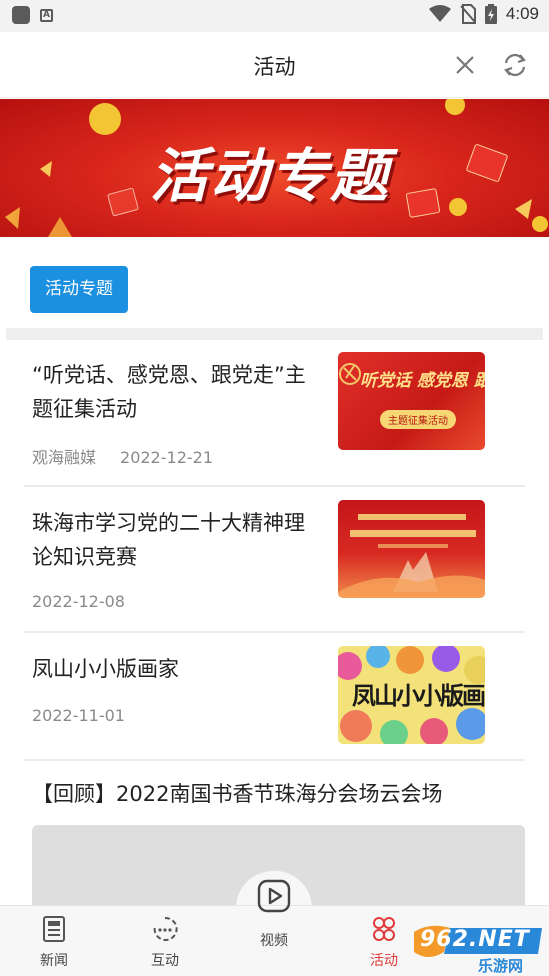 This screenshot has width=549, height=976. Describe the element at coordinates (79, 289) in the screenshot. I see `activity-topic-button: 活动专题` at that location.